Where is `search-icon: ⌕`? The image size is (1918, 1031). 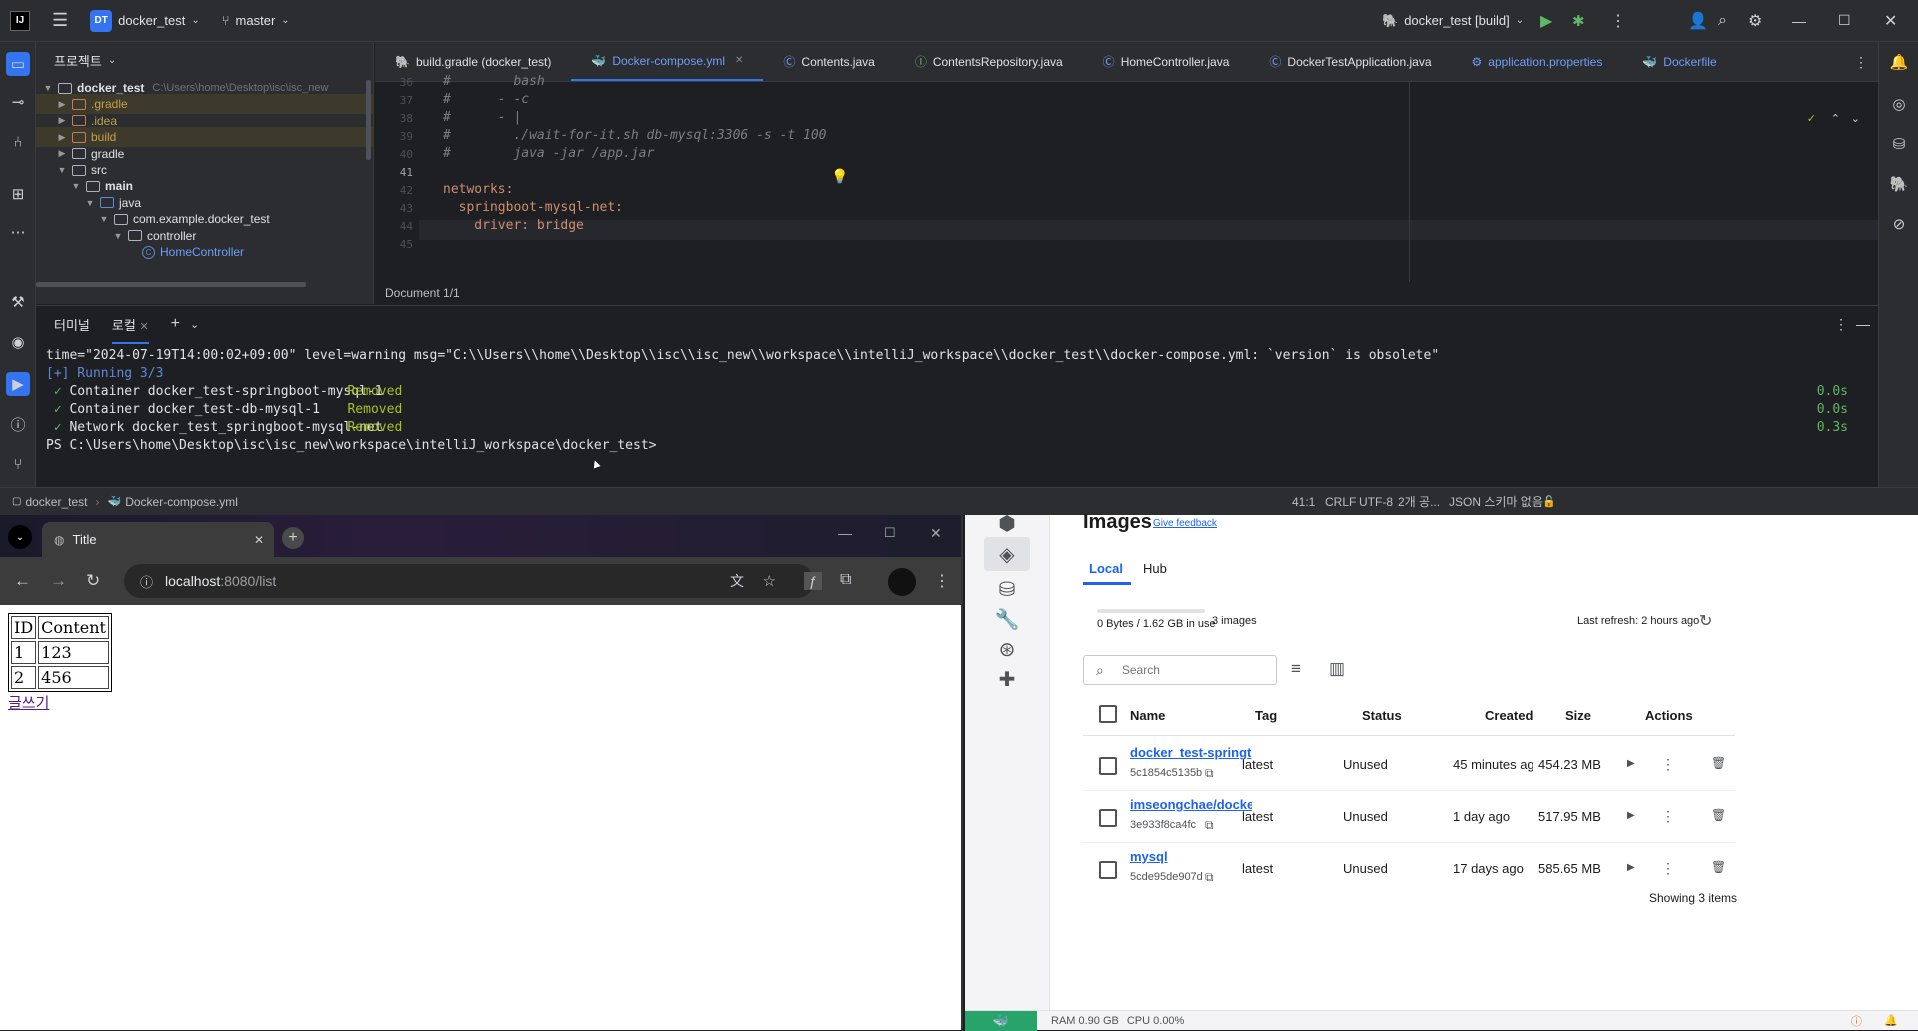 search-icon: ⌕ is located at coordinates (1722, 21).